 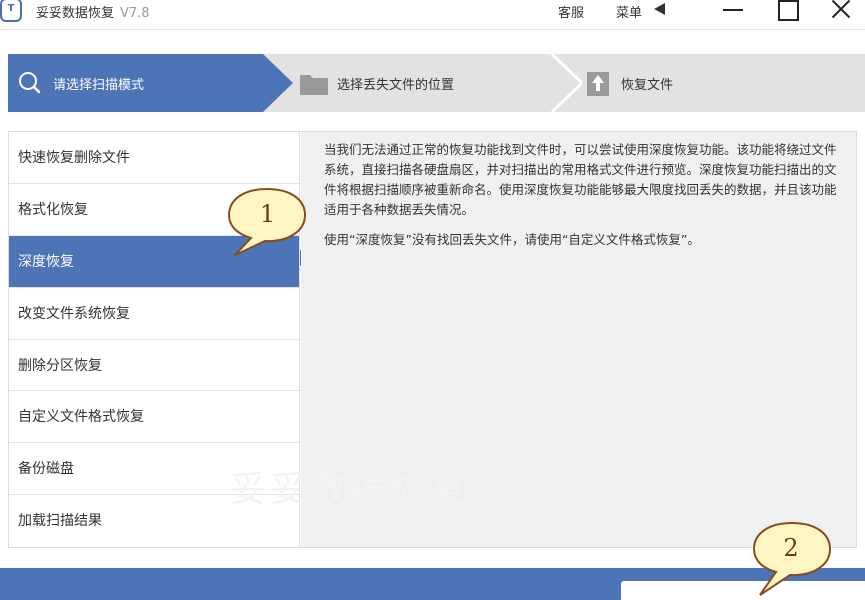 I want to click on close-icon, so click(x=841, y=11).